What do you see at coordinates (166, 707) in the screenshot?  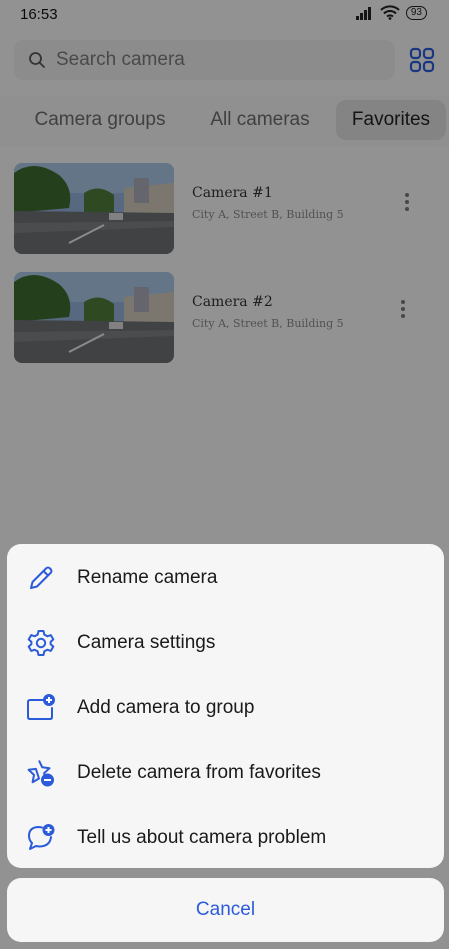 I see `option-label: Add camera to group` at bounding box center [166, 707].